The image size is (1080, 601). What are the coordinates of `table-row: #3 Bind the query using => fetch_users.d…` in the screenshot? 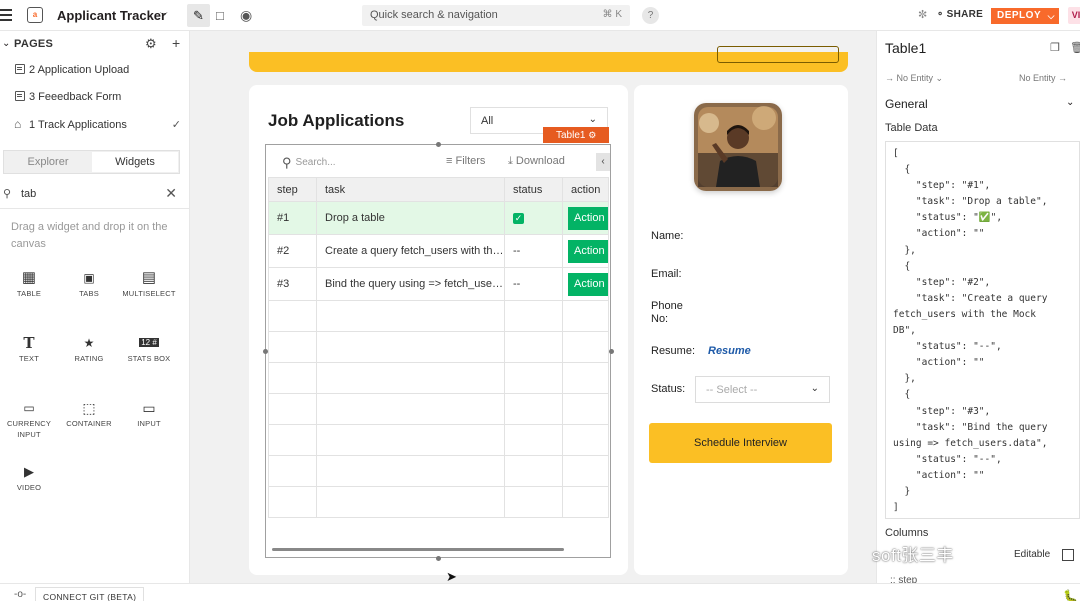 It's located at (438, 284).